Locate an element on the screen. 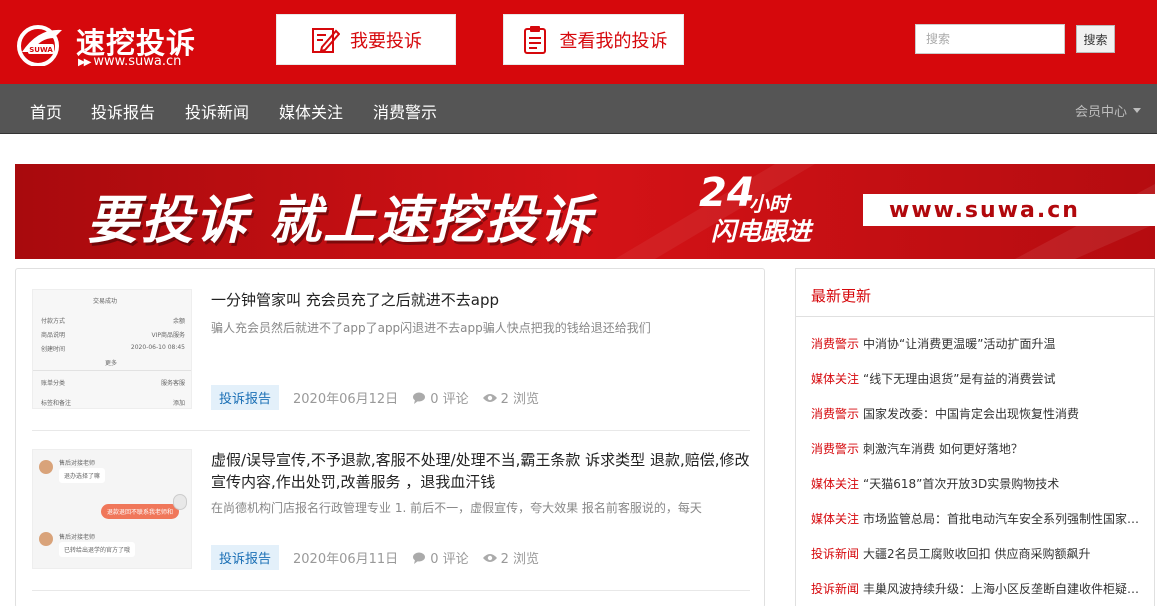 The image size is (1157, 606). news-item: 消费警示 中消协“让消费更温暖”活动扩面升温 is located at coordinates (976, 343).